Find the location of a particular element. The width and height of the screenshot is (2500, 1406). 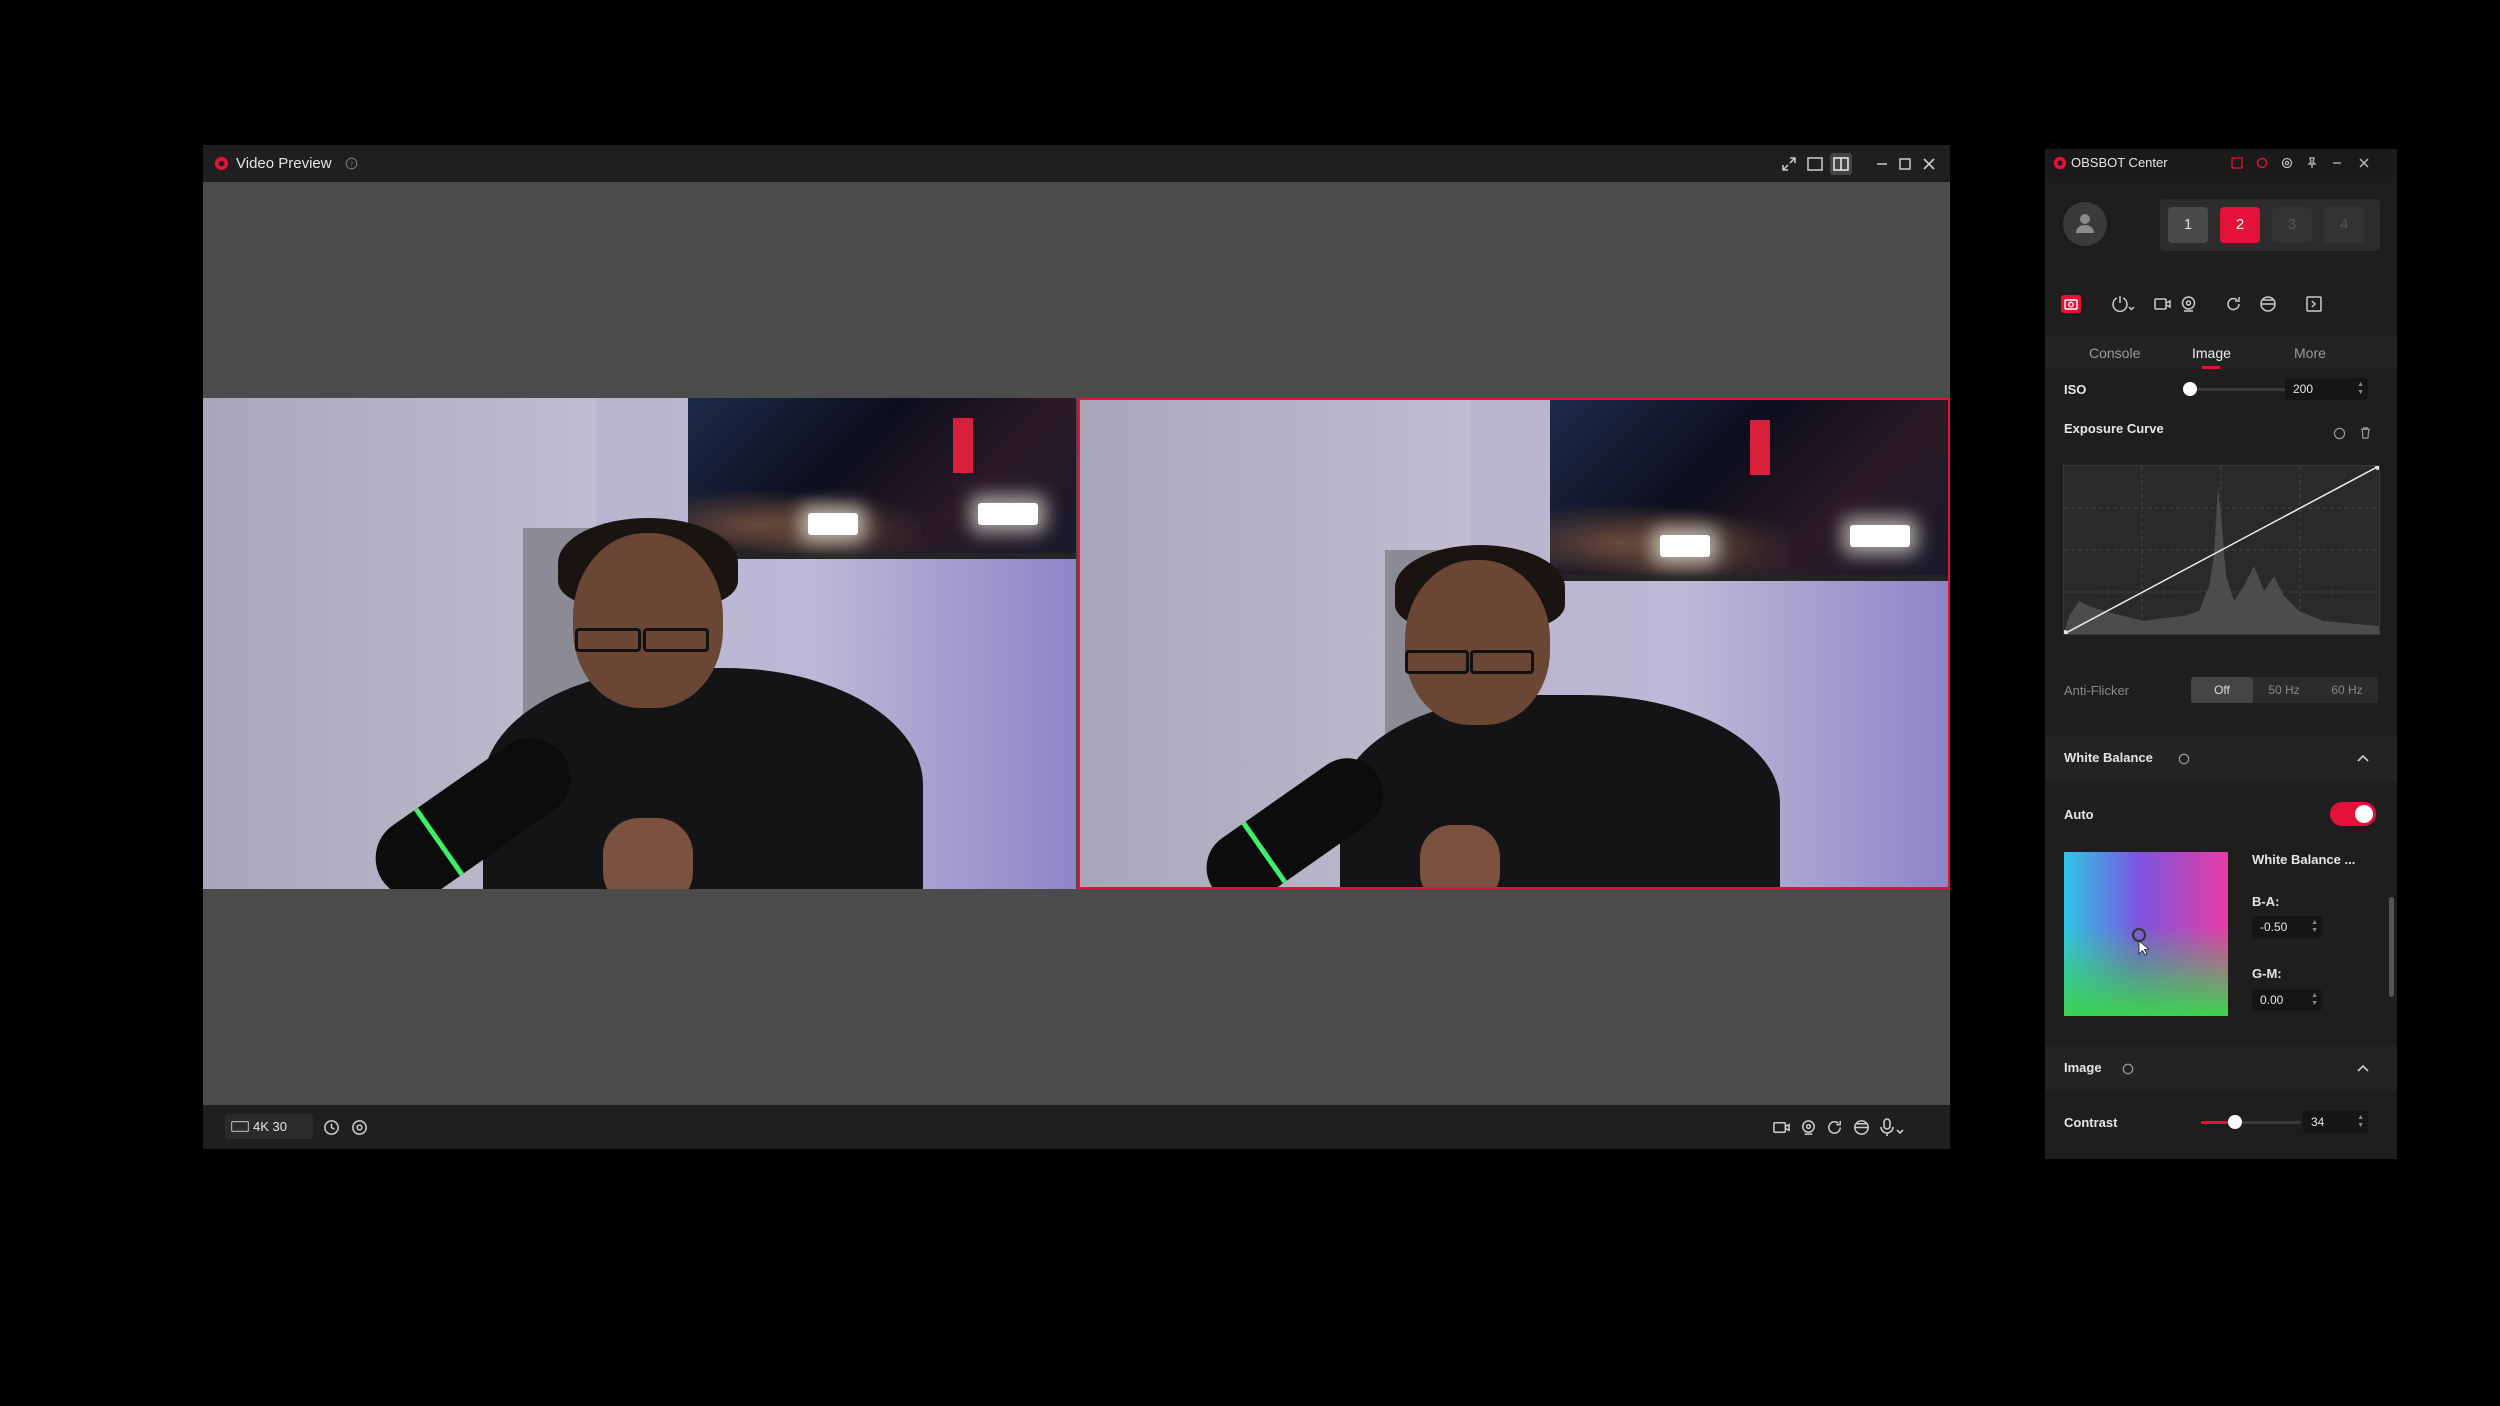

power-icon is located at coordinates (2125, 305).